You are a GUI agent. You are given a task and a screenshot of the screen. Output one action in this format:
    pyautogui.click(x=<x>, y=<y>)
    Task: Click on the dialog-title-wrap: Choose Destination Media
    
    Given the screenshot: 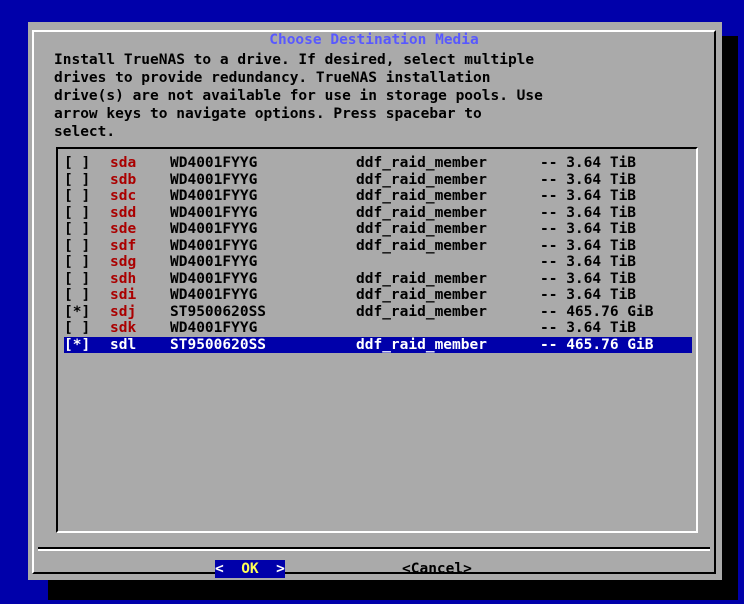 What is the action you would take?
    pyautogui.click(x=374, y=40)
    